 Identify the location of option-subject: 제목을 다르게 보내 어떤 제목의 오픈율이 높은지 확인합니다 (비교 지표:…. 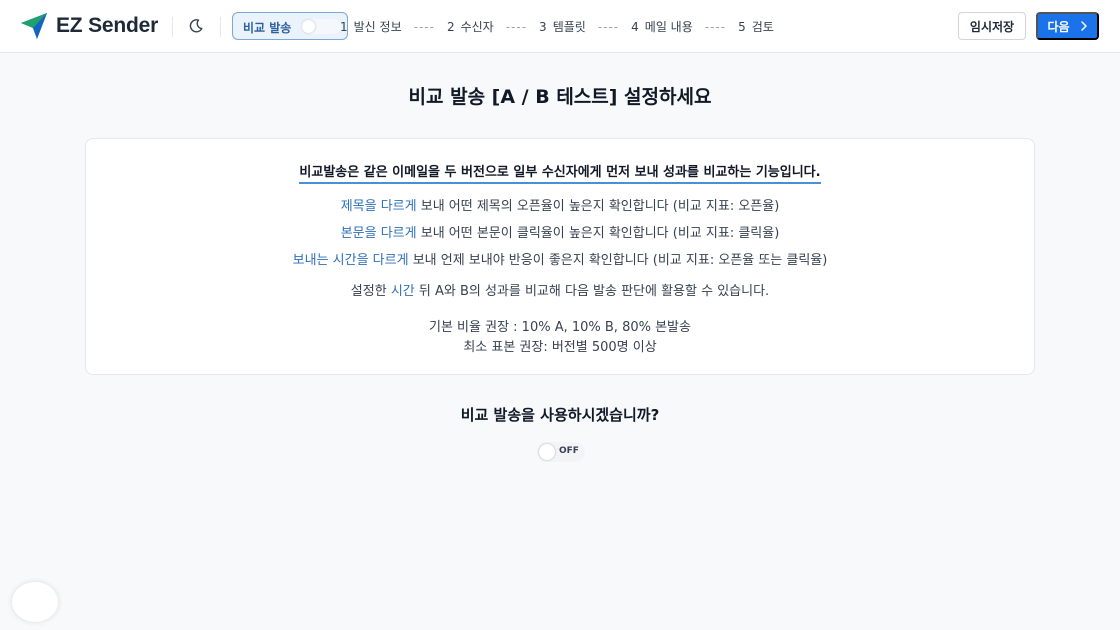
(560, 204).